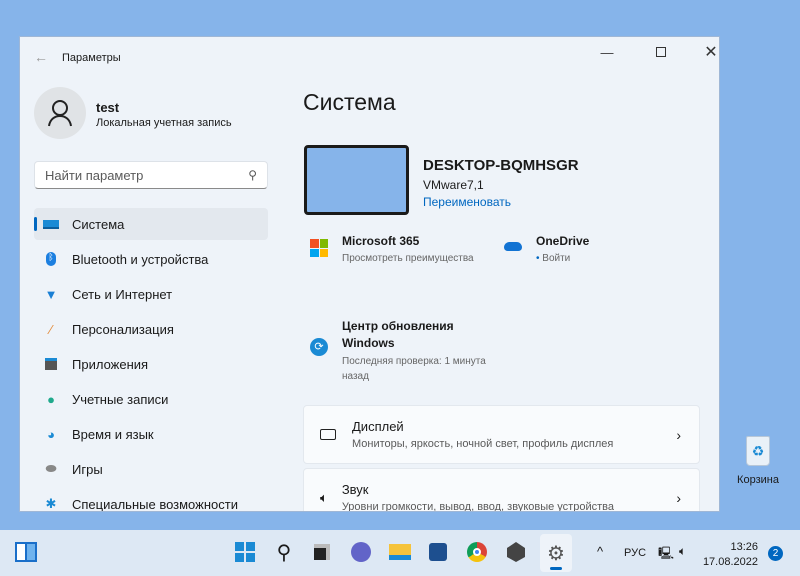 Image resolution: width=800 pixels, height=576 pixels. Describe the element at coordinates (26, 552) in the screenshot. I see `widgets-icon` at that location.